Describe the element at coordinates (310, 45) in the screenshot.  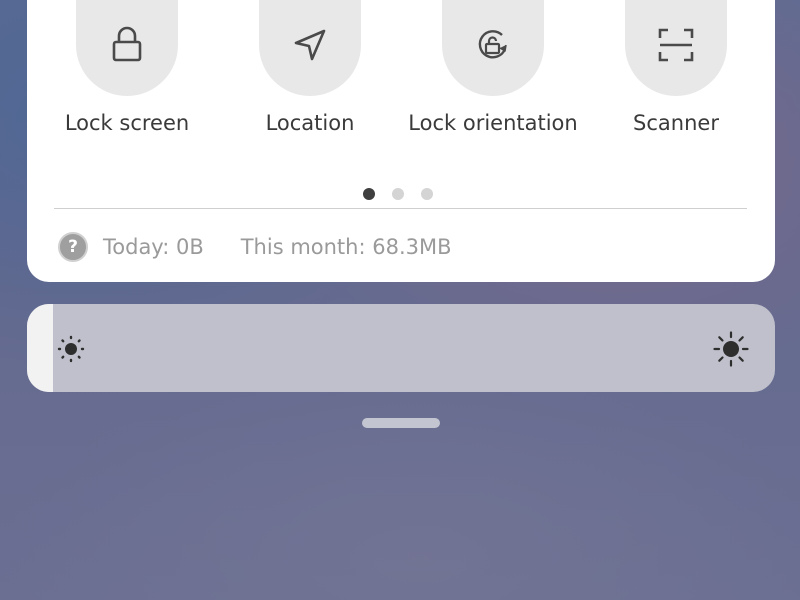
I see `navigation-arrow-icon` at that location.